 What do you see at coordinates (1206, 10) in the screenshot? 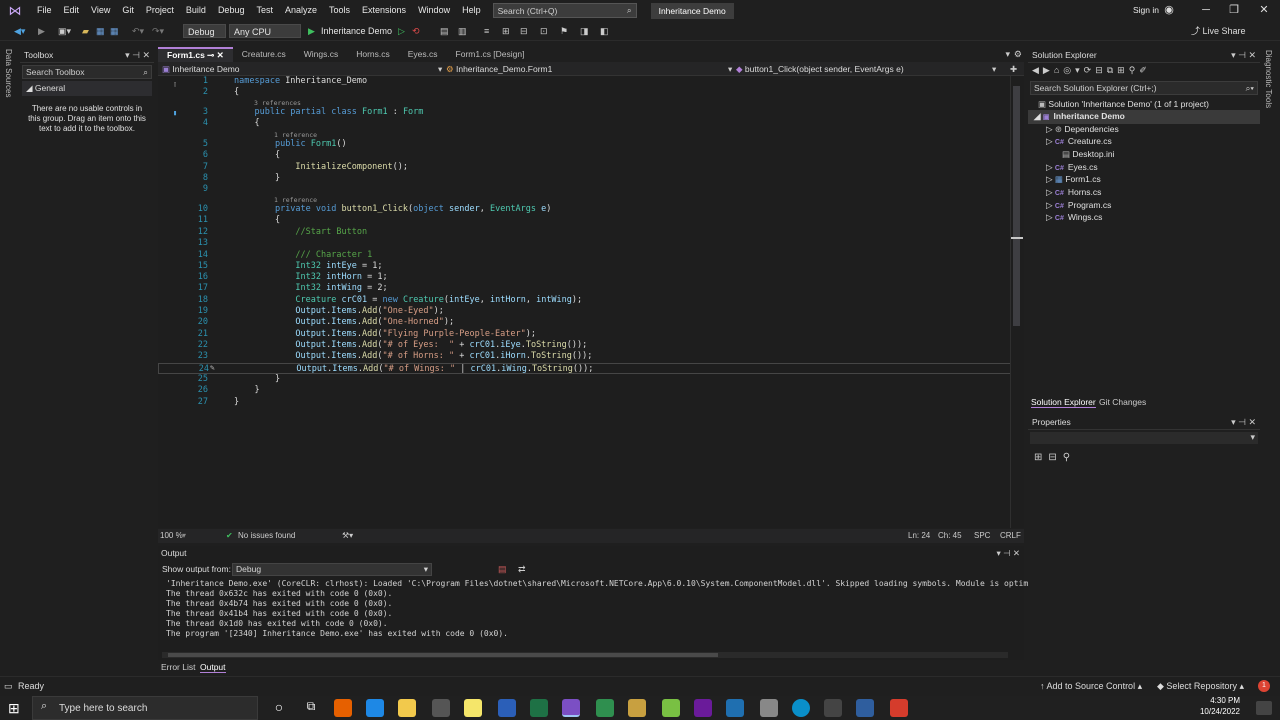
I see `minimize-icon: ─` at bounding box center [1206, 10].